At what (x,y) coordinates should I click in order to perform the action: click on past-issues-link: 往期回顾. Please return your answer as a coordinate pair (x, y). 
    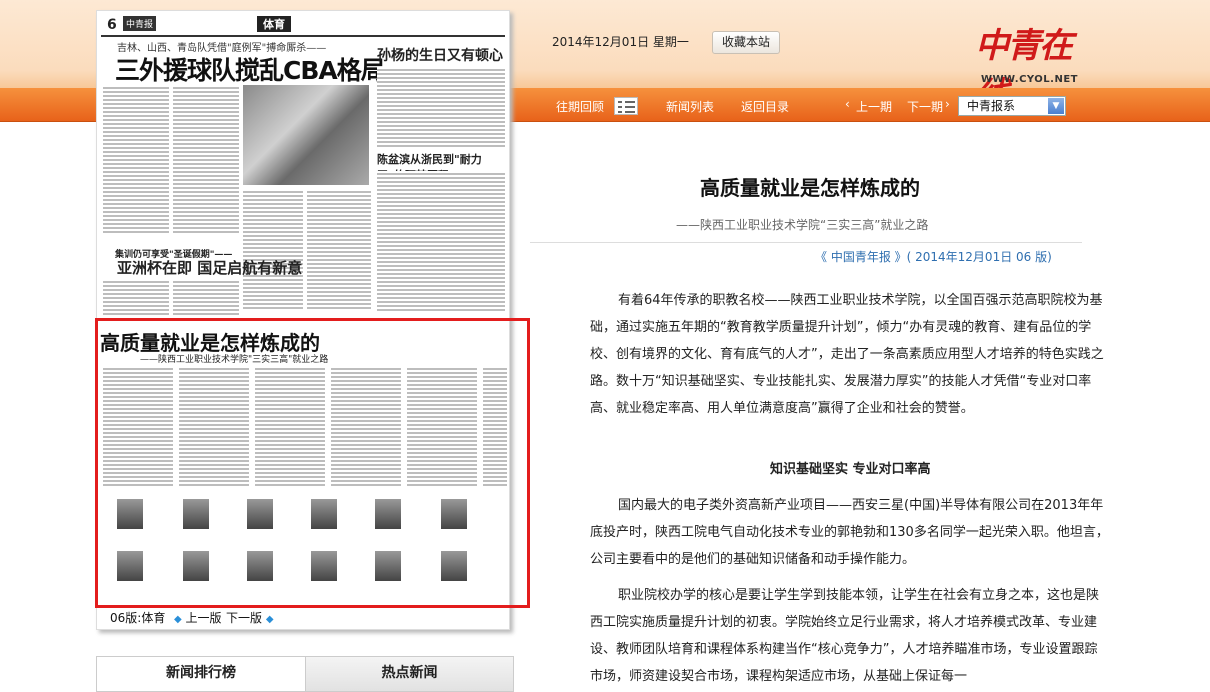
    Looking at the image, I should click on (580, 106).